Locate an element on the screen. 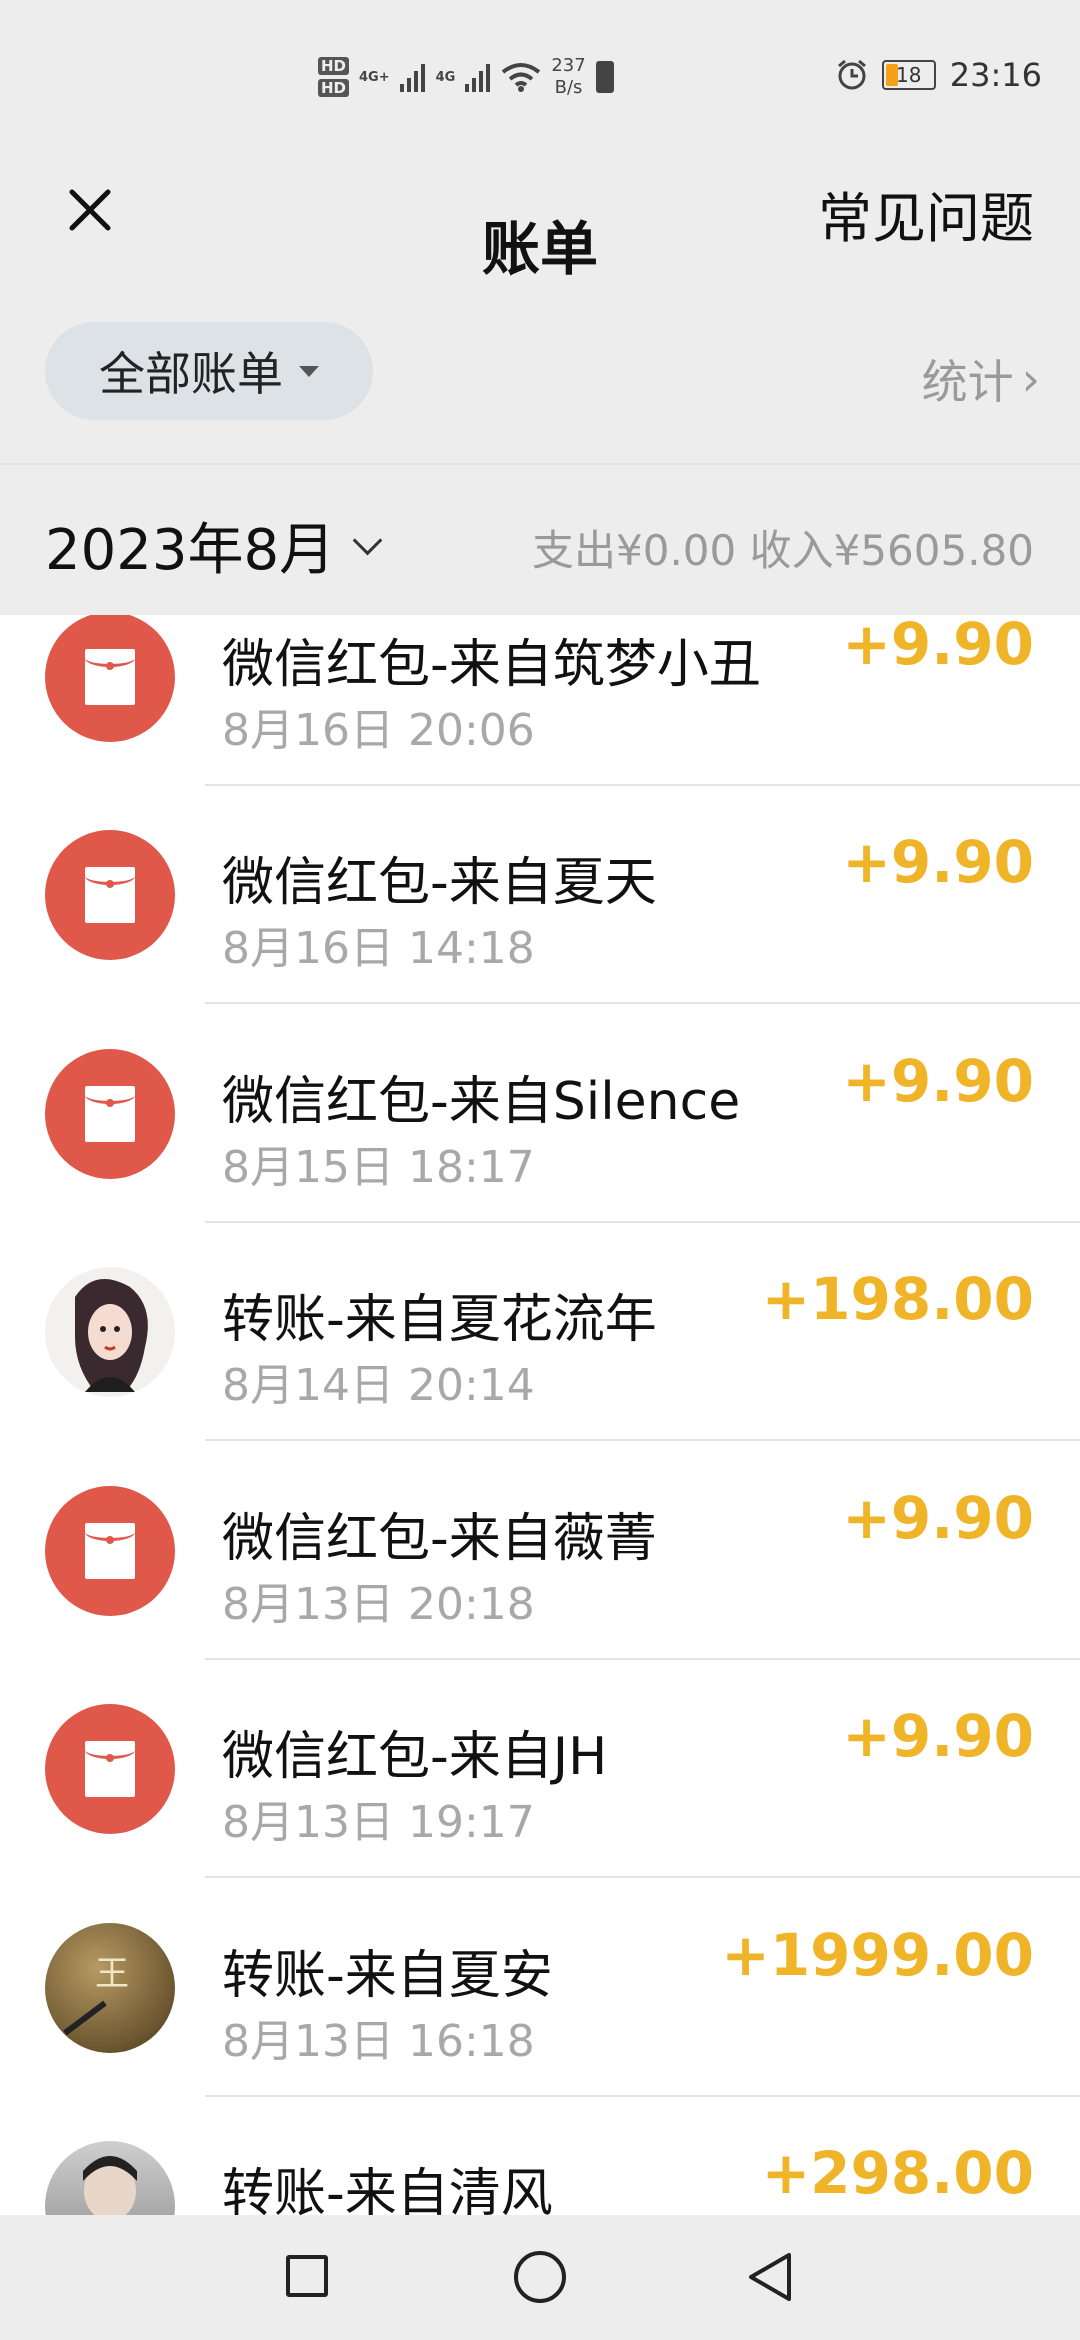  transaction-row: 微信红包-来自JH 8月13日 19:17 +9.90 is located at coordinates (540, 1769).